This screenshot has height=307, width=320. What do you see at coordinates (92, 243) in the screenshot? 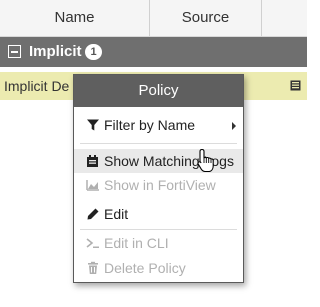
I see `terminal-icon` at bounding box center [92, 243].